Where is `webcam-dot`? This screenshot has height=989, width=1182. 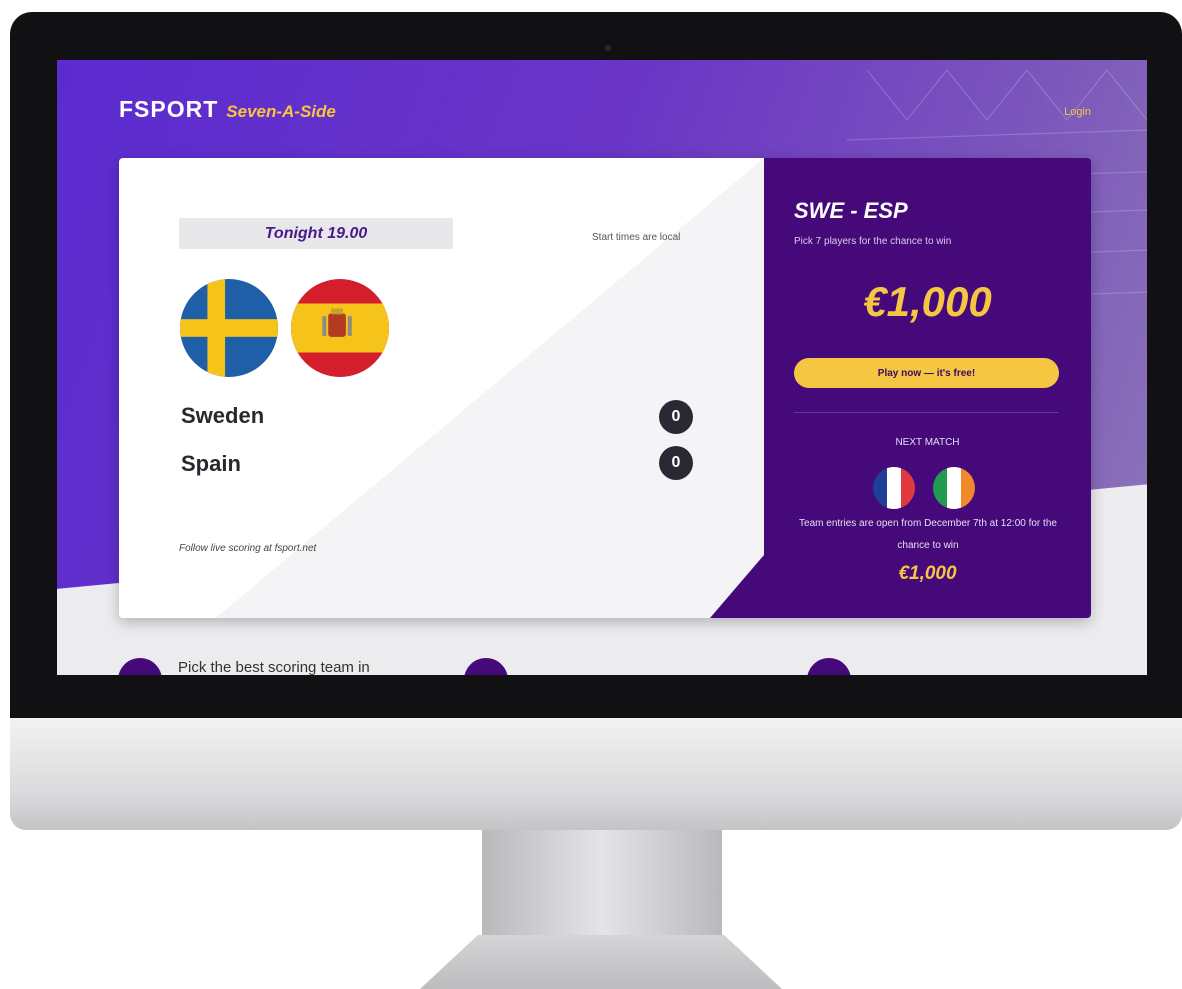 webcam-dot is located at coordinates (608, 48).